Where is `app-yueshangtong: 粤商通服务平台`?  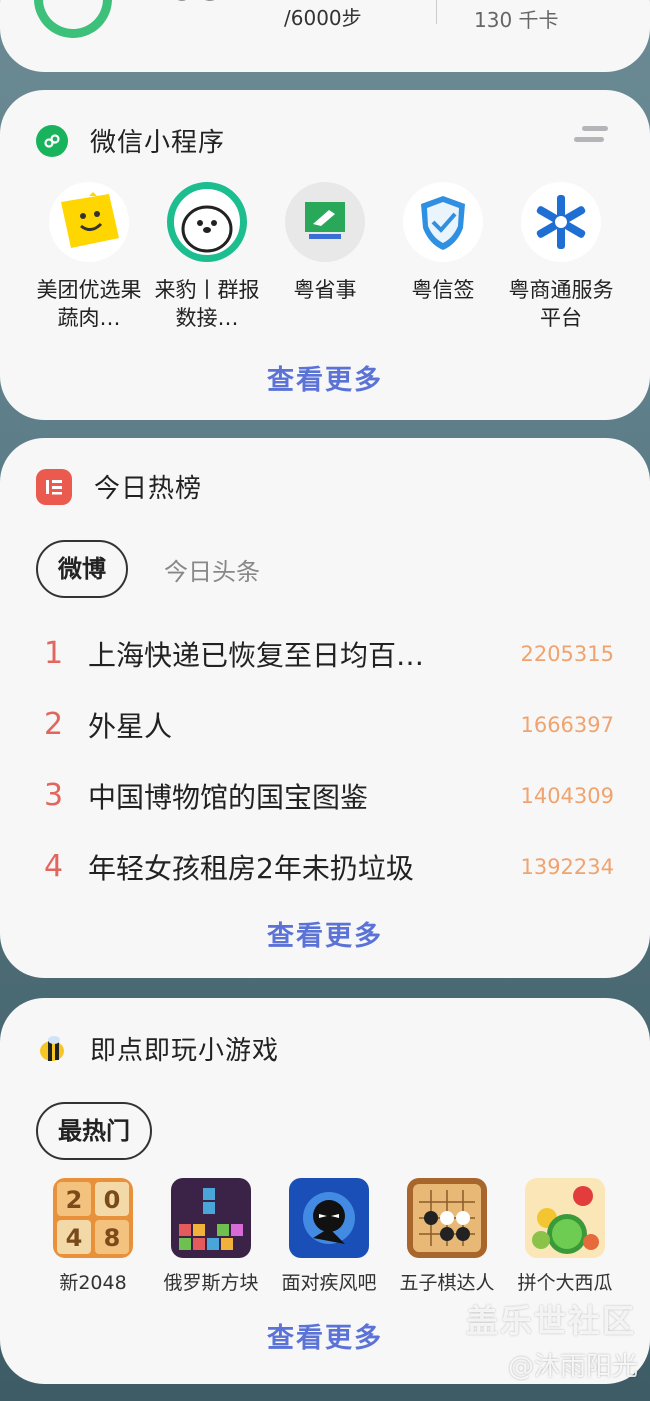
app-yueshangtong: 粤商通服务平台 is located at coordinates (561, 257).